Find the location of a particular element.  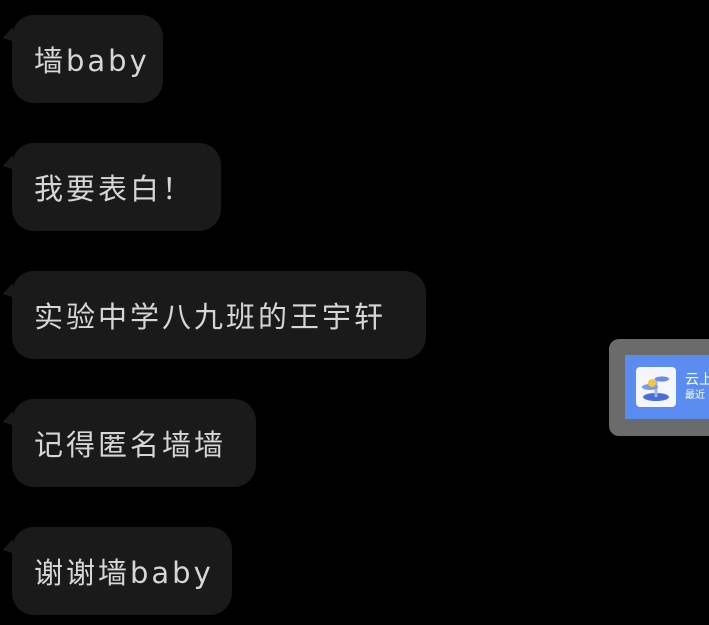

floating-card-text: 云上 最近 is located at coordinates (697, 387).